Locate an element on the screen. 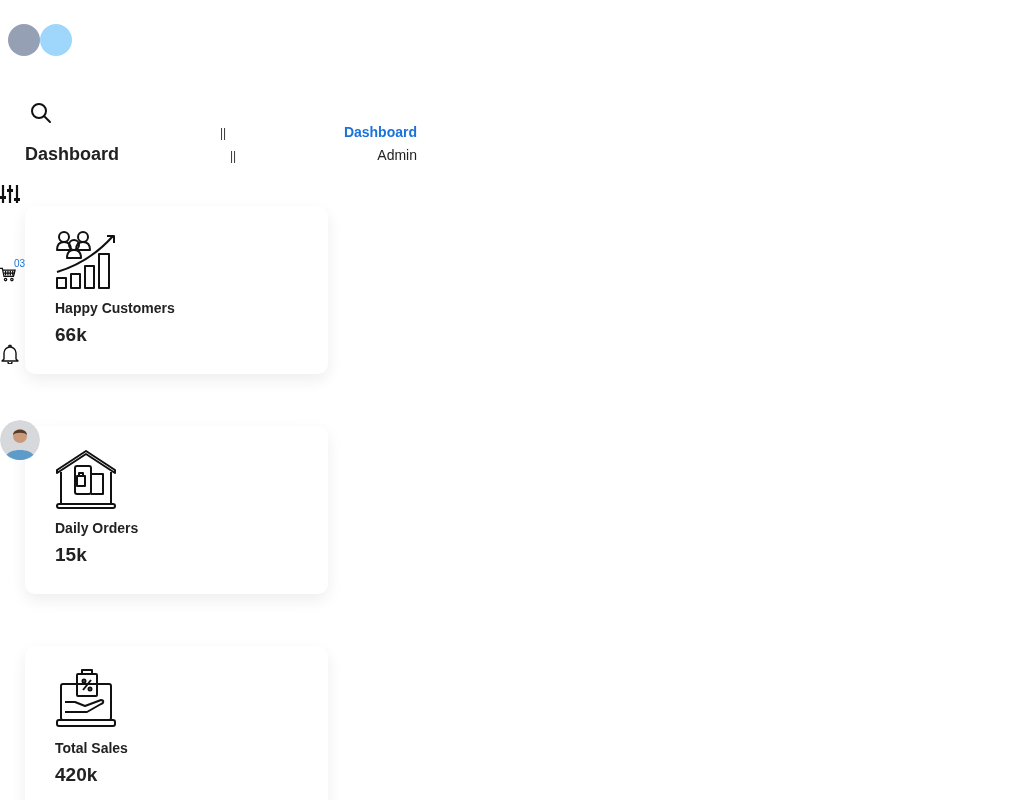  bell-icon is located at coordinates (10, 354).